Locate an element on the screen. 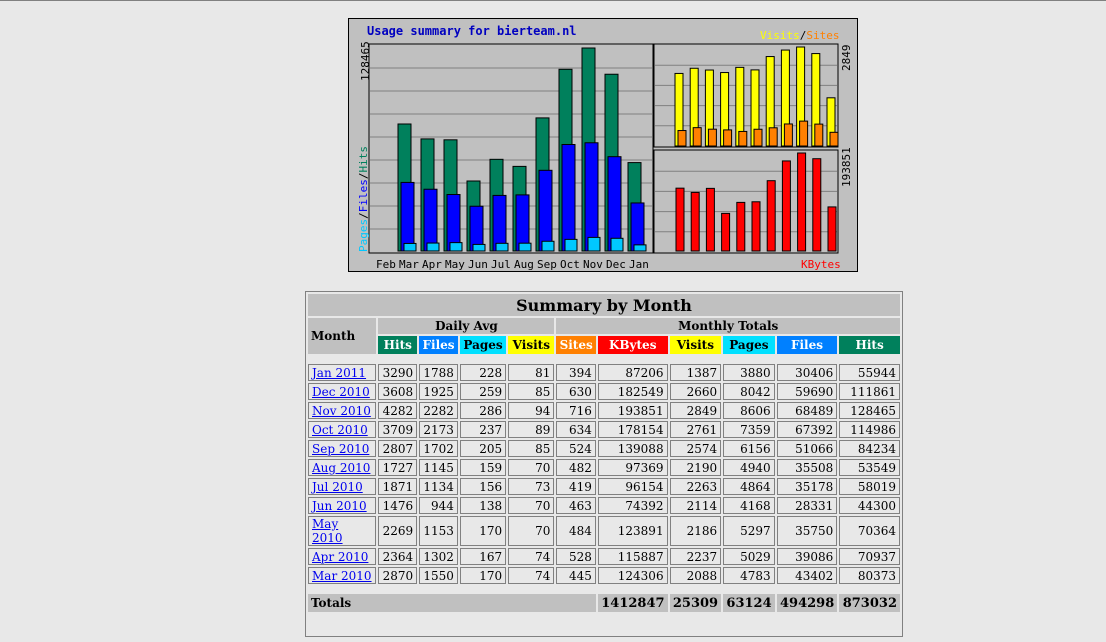 The image size is (1106, 642). month-link: Jun 2010 is located at coordinates (339, 506).